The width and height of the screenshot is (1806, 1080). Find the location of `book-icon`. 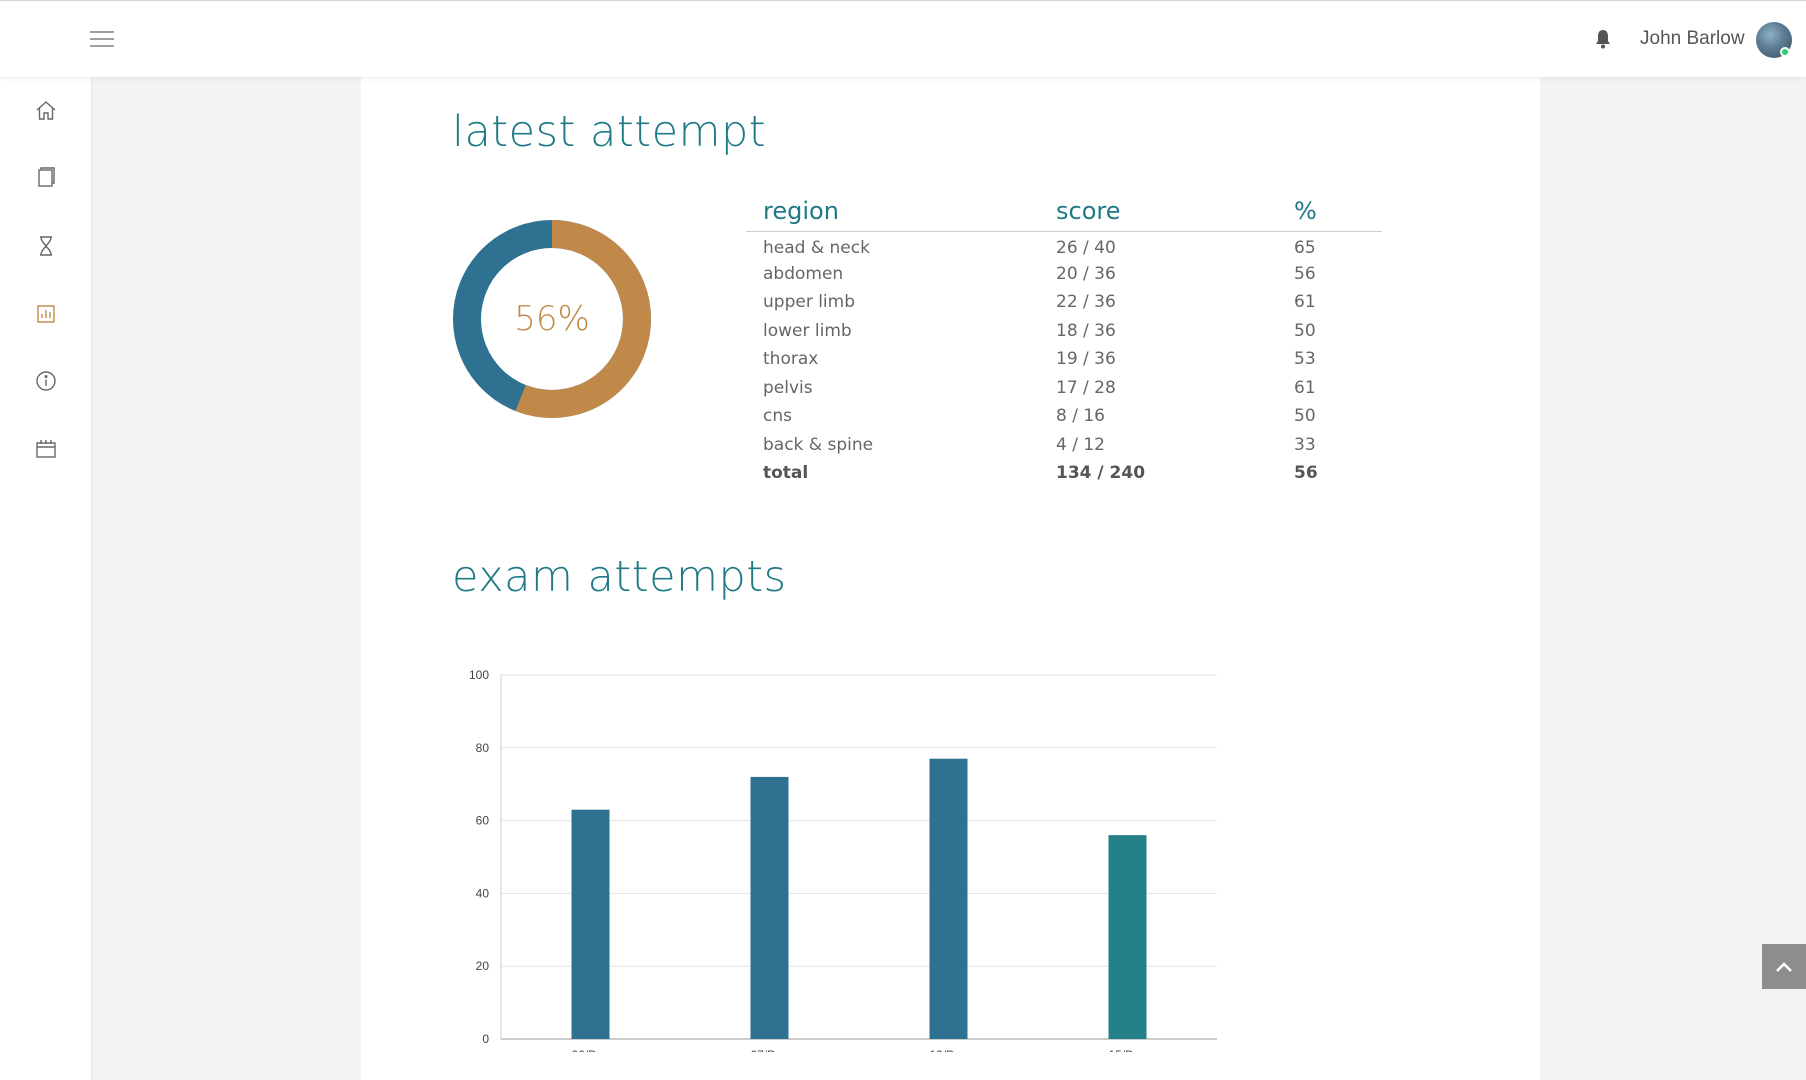

book-icon is located at coordinates (46, 177).